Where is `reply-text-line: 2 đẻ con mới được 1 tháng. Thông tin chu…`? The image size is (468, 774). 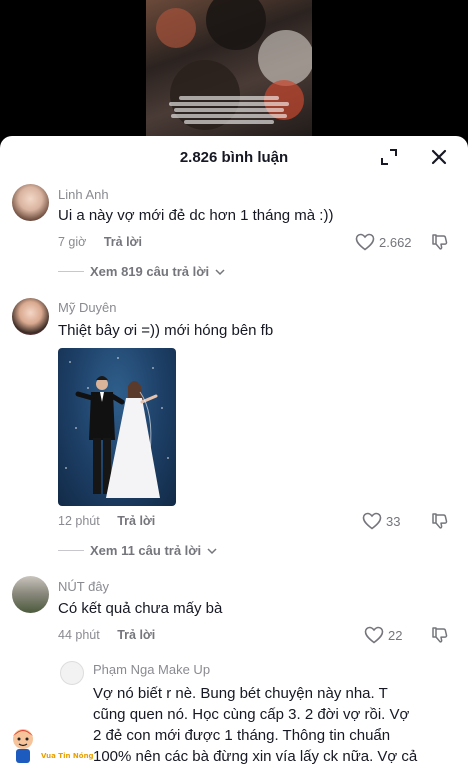
reply-text-line: 2 đẻ con mới được 1 tháng. Thông tin chu… is located at coordinates (242, 735).